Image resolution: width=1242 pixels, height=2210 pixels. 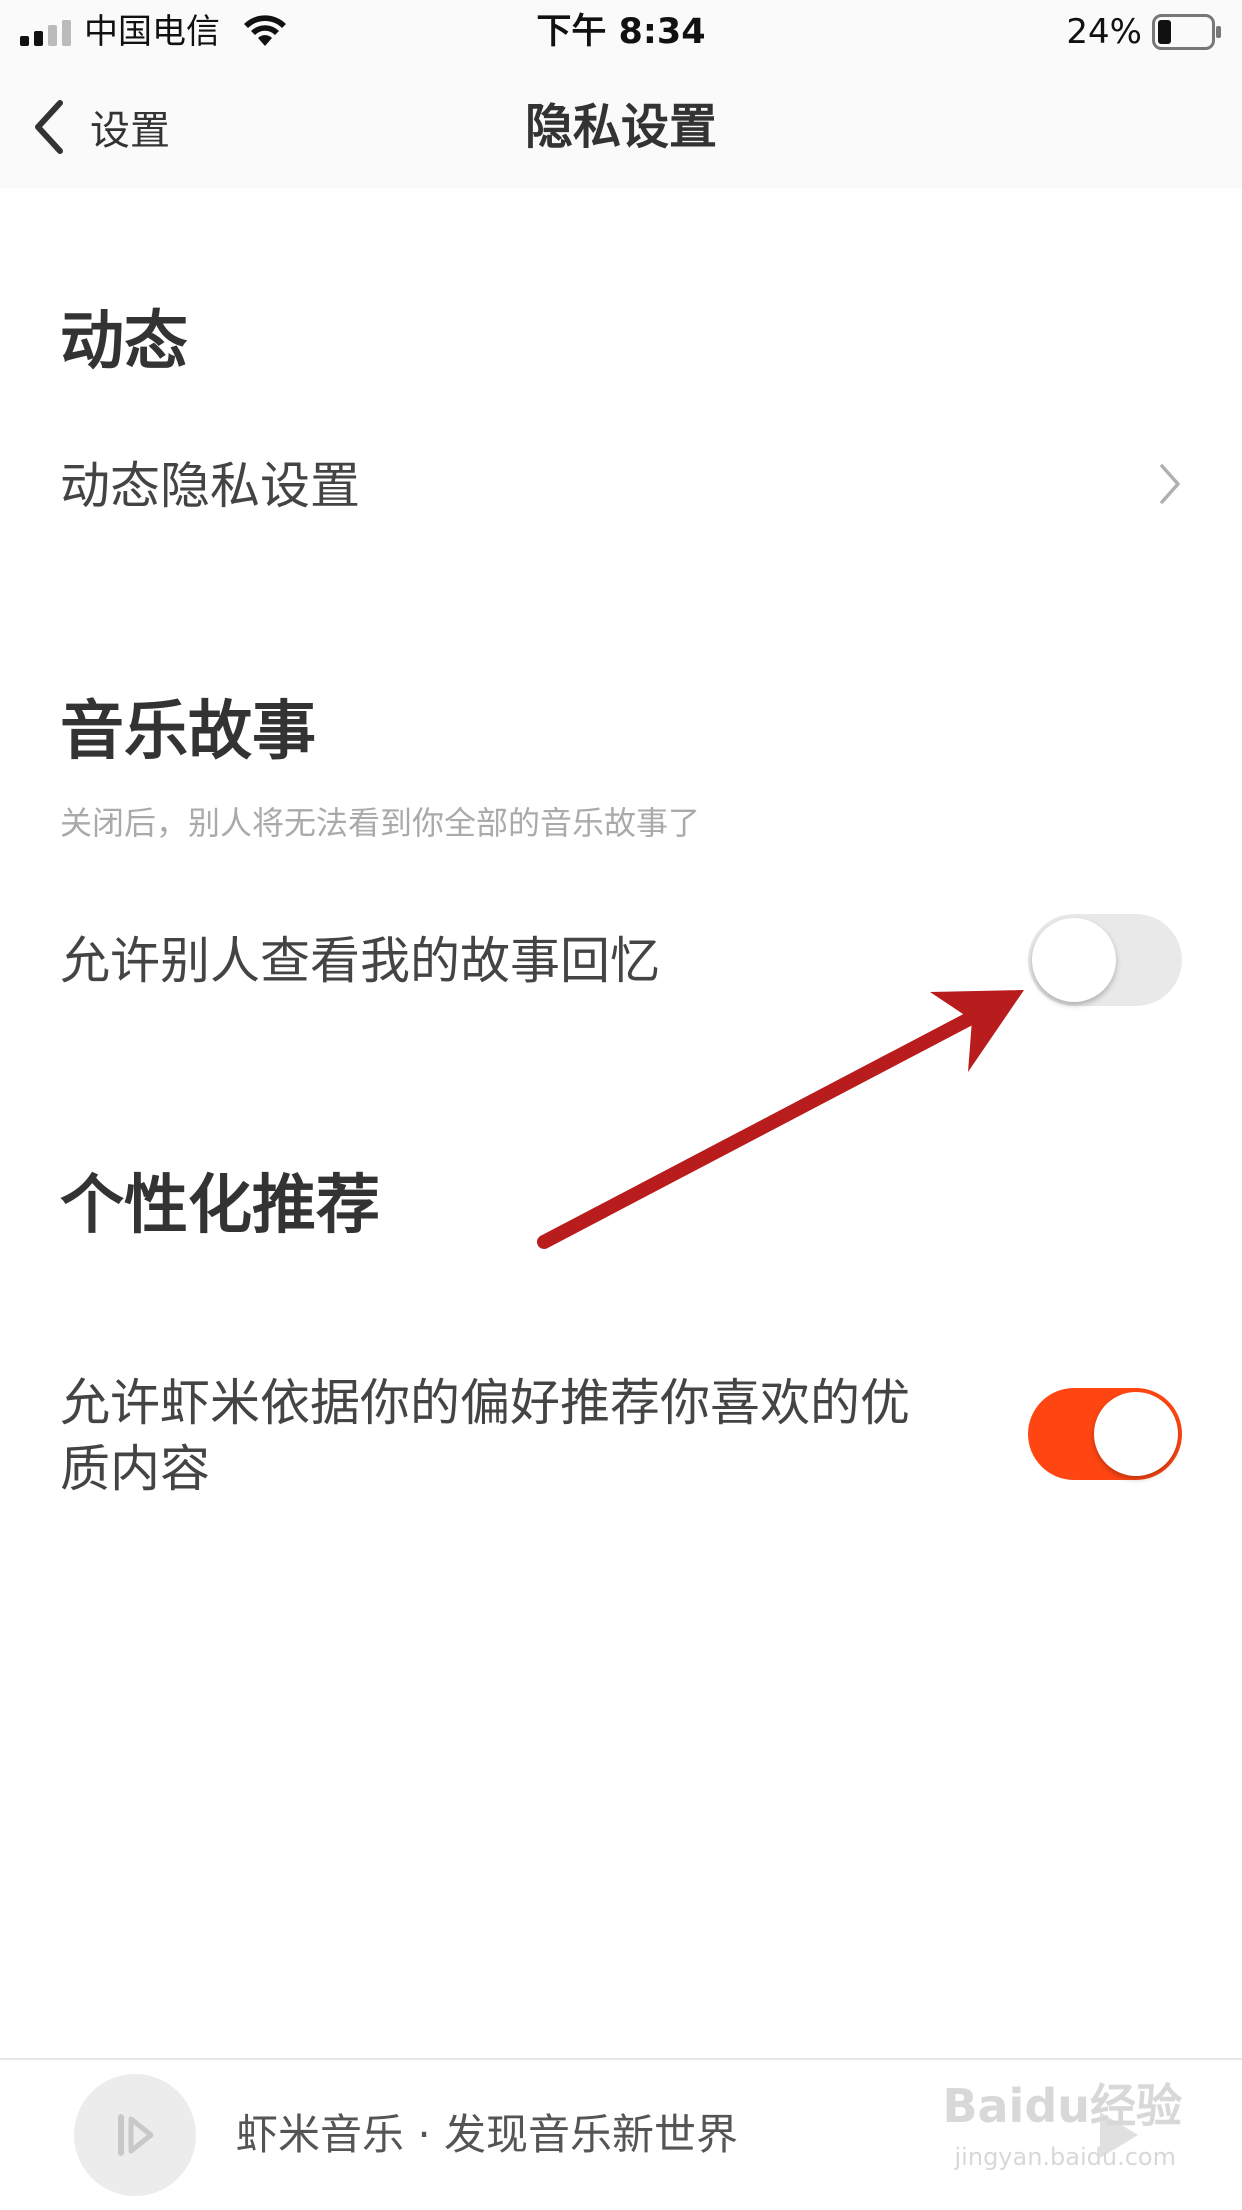 What do you see at coordinates (220, 1206) in the screenshot?
I see `section-heading-recommend: 个性化推荐` at bounding box center [220, 1206].